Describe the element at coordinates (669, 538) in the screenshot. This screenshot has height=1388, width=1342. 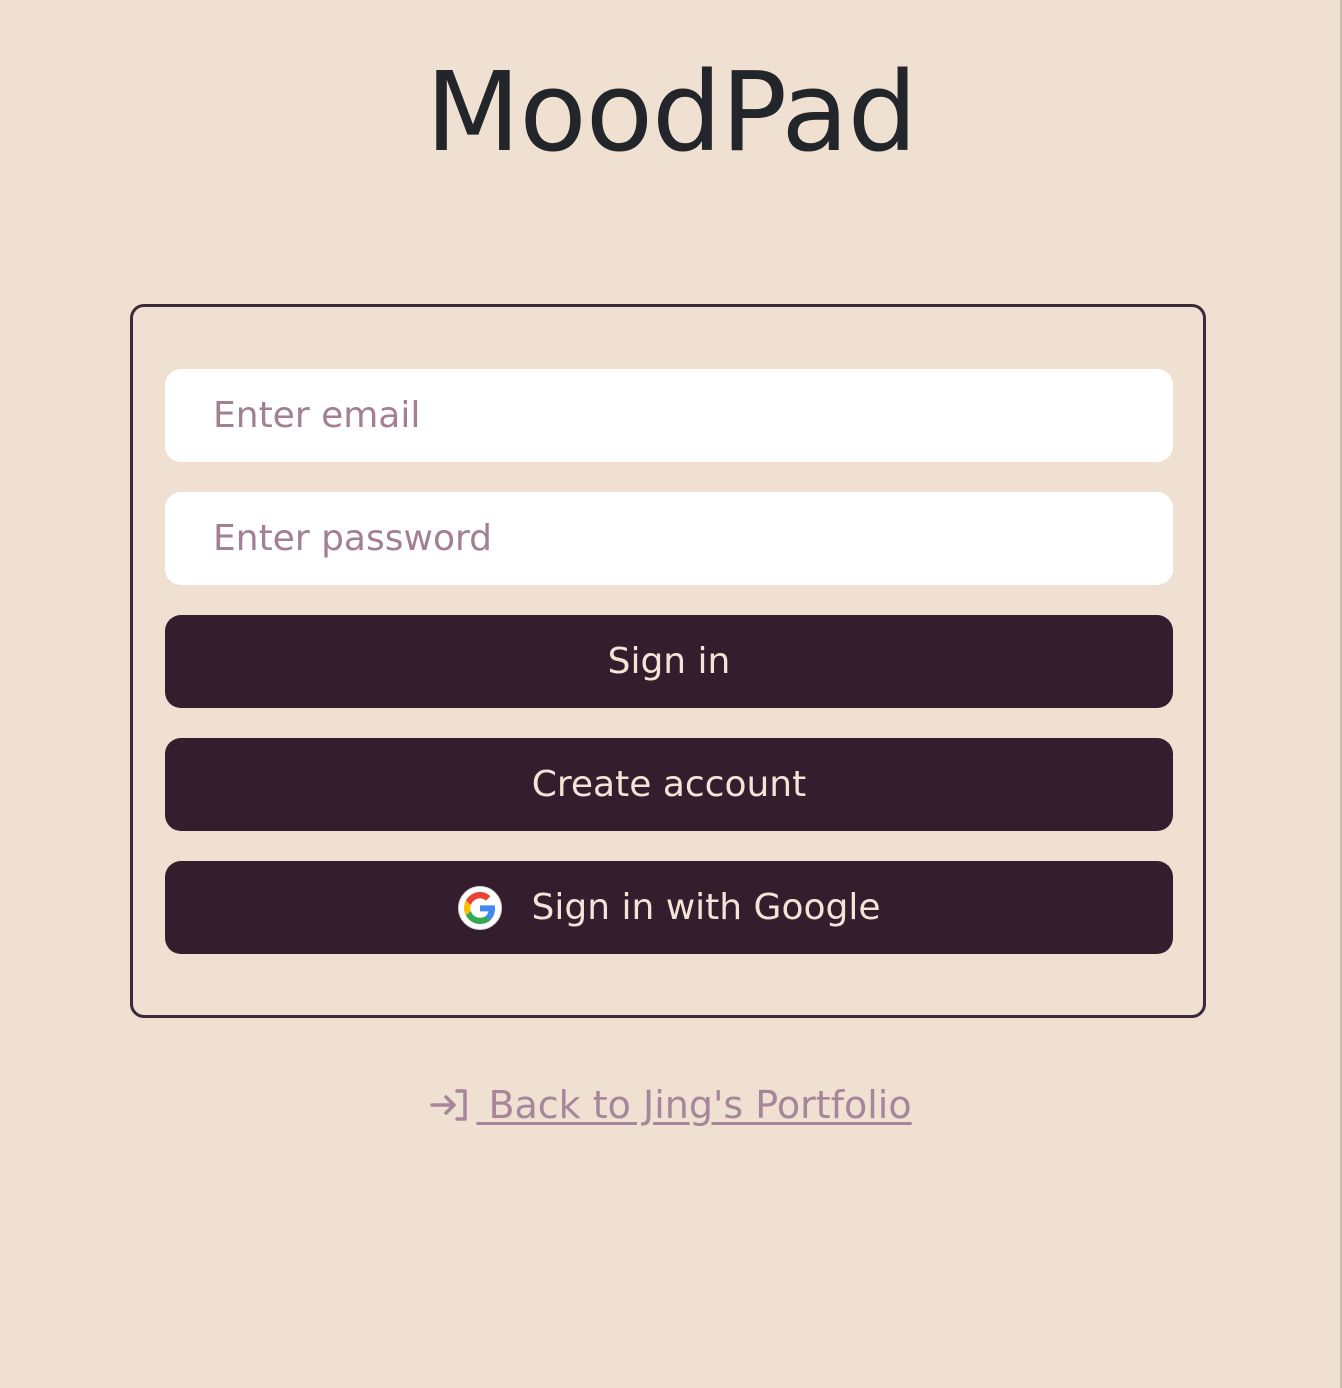
I see `password-input` at that location.